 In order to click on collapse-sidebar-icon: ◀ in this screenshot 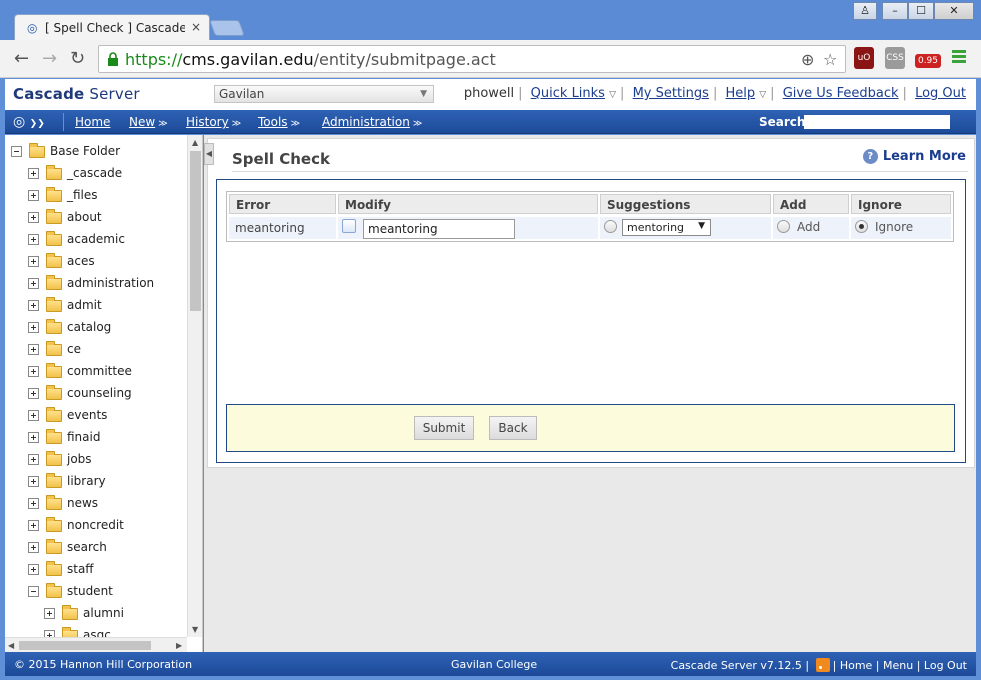, I will do `click(209, 154)`.